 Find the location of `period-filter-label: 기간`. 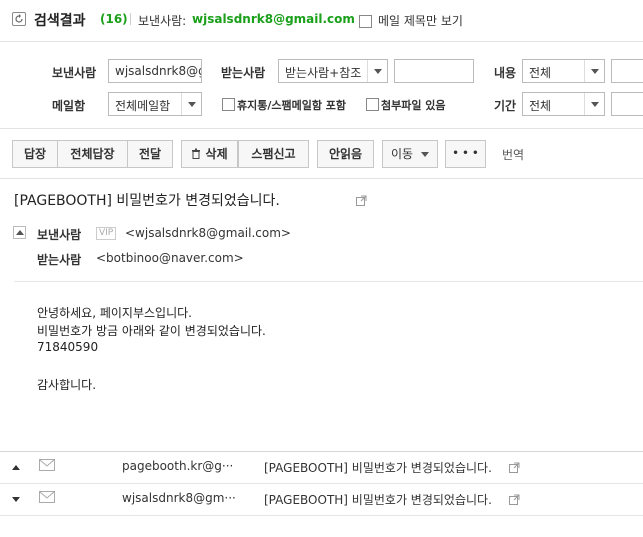

period-filter-label: 기간 is located at coordinates (505, 106).